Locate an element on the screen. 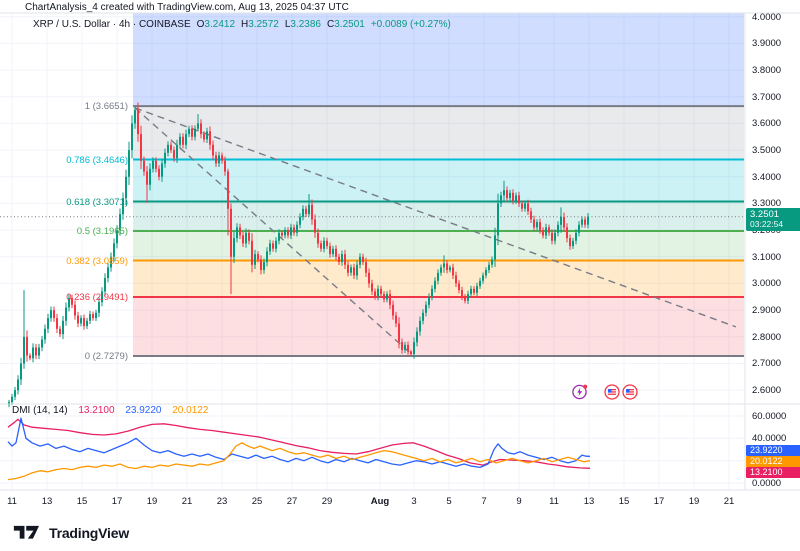 The height and width of the screenshot is (551, 800). price-axis-tick: 3.4000 is located at coordinates (767, 177).